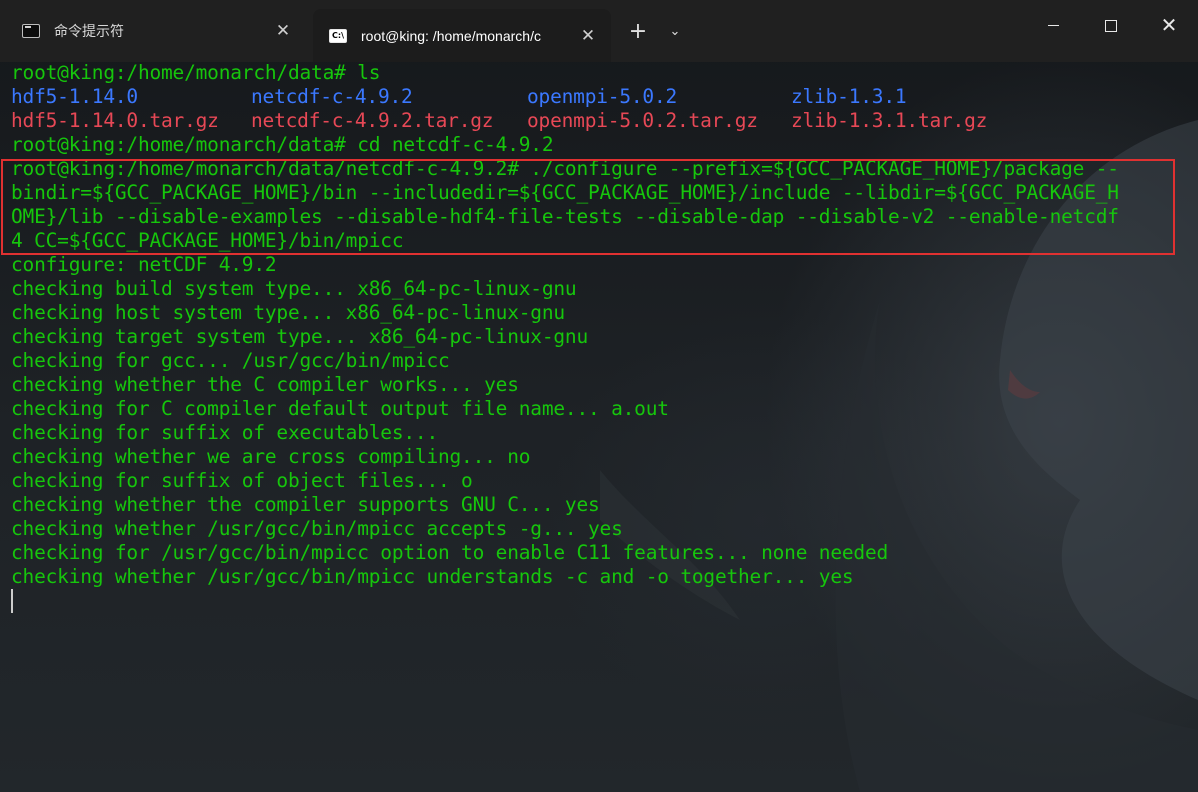 The width and height of the screenshot is (1198, 792). I want to click on cmd-icon: C:\, so click(338, 35).